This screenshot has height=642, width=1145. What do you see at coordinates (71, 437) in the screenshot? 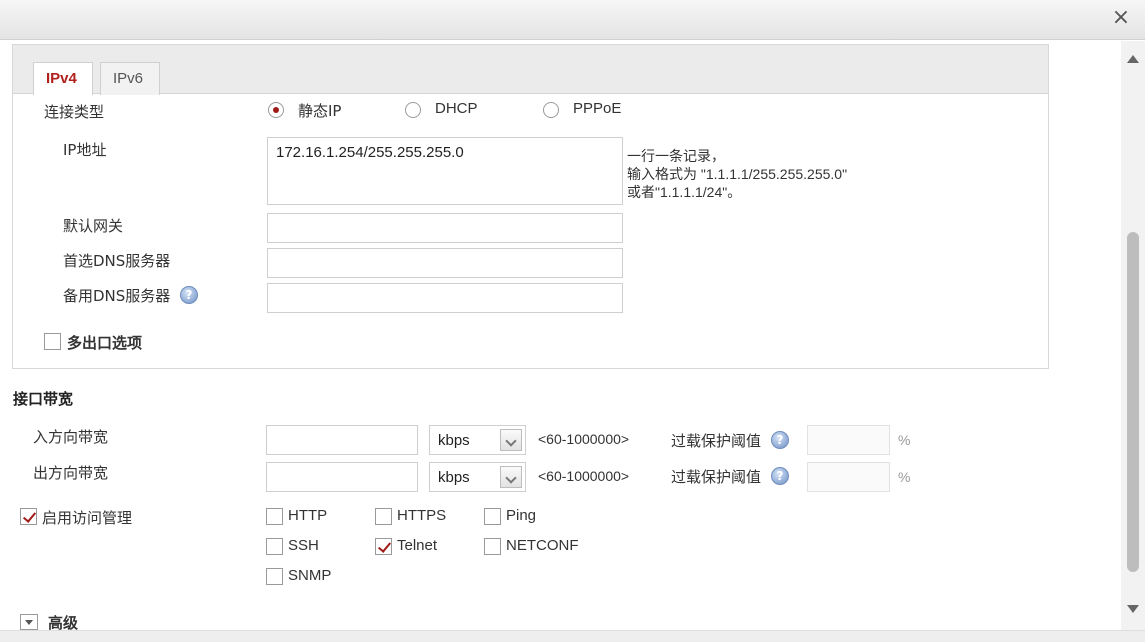
I see `inbound-bandwidth-label: 入方向带宽` at bounding box center [71, 437].